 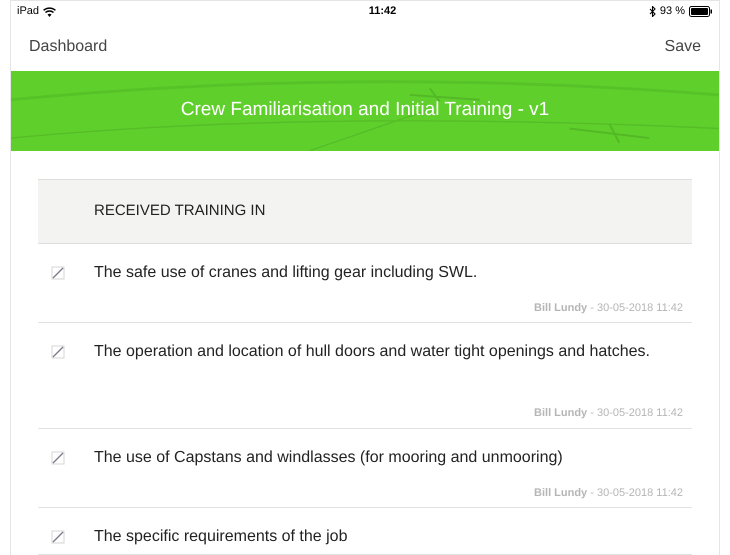 I want to click on wifi-icon, so click(x=49, y=11).